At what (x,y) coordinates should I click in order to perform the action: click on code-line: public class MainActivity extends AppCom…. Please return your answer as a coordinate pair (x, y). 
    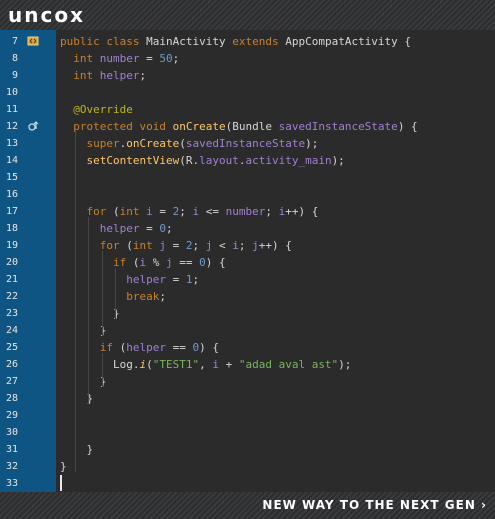
    Looking at the image, I should click on (235, 41).